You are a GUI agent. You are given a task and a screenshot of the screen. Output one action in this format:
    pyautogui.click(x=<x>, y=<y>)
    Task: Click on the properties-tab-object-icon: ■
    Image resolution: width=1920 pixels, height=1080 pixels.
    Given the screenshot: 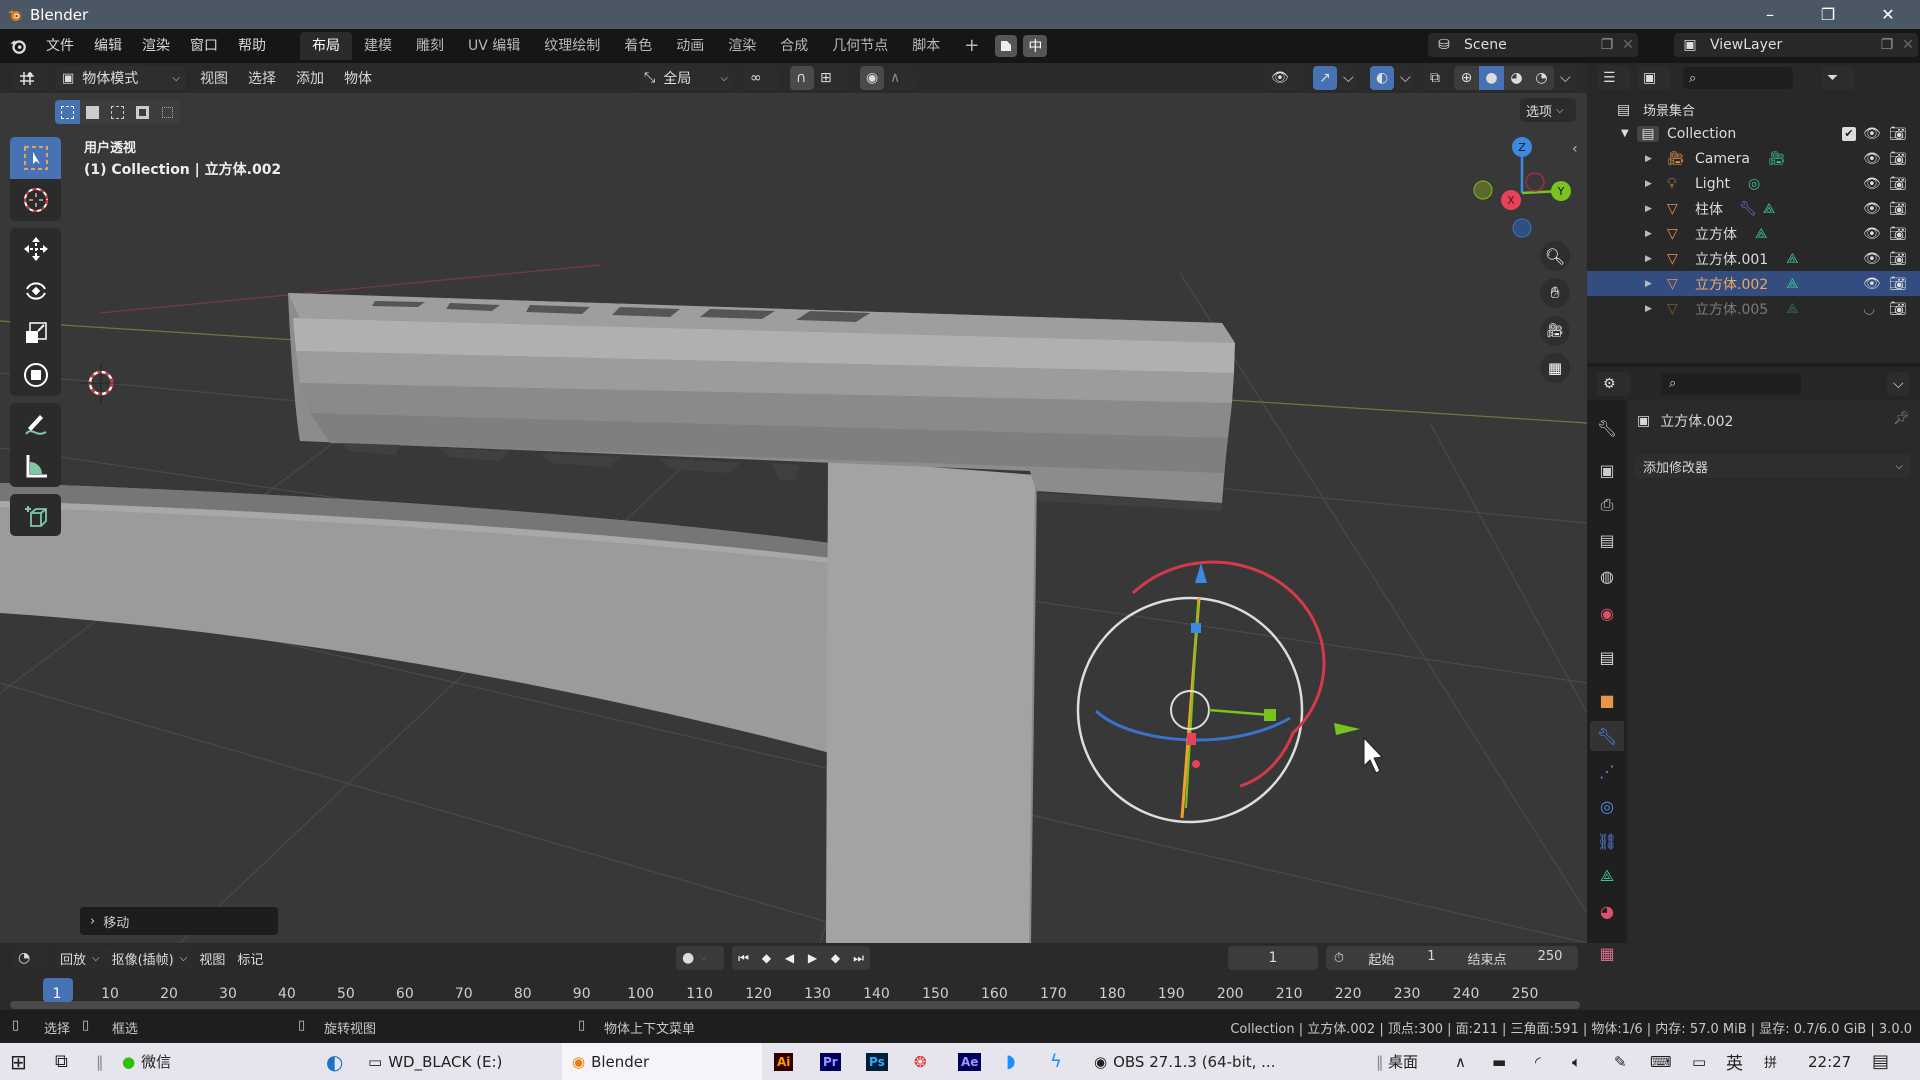 What is the action you would take?
    pyautogui.click(x=1607, y=700)
    